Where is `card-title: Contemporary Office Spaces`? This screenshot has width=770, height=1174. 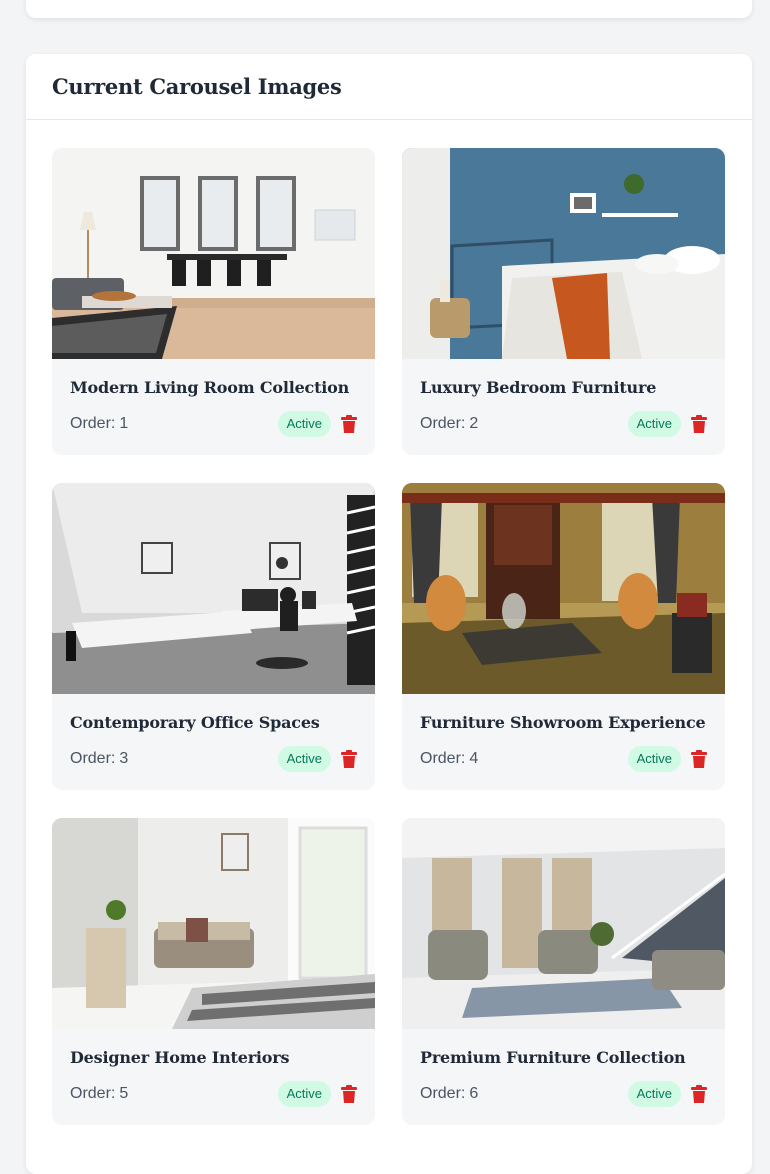
card-title: Contemporary Office Spaces is located at coordinates (195, 722).